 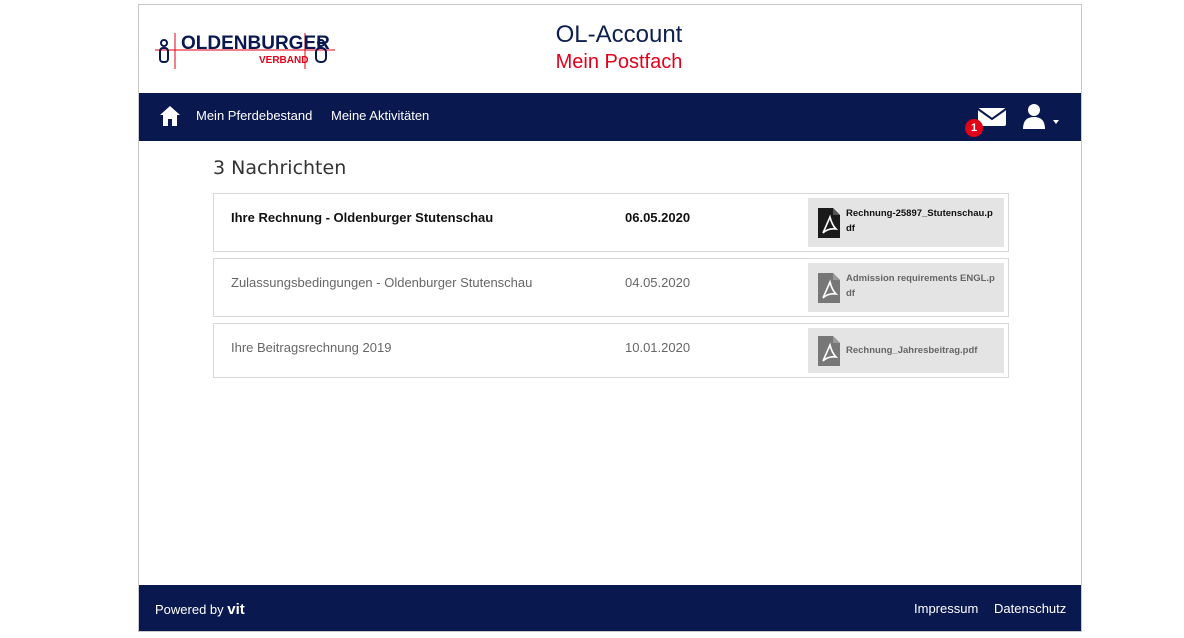 I want to click on svg-text: VERBAND, so click(x=283, y=60).